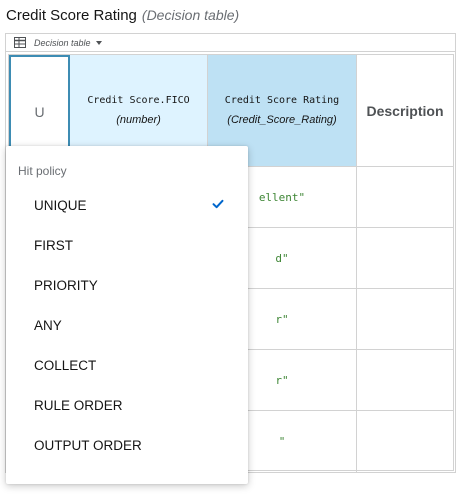  What do you see at coordinates (42, 171) in the screenshot?
I see `hit-policy-menu-header: Hit policy` at bounding box center [42, 171].